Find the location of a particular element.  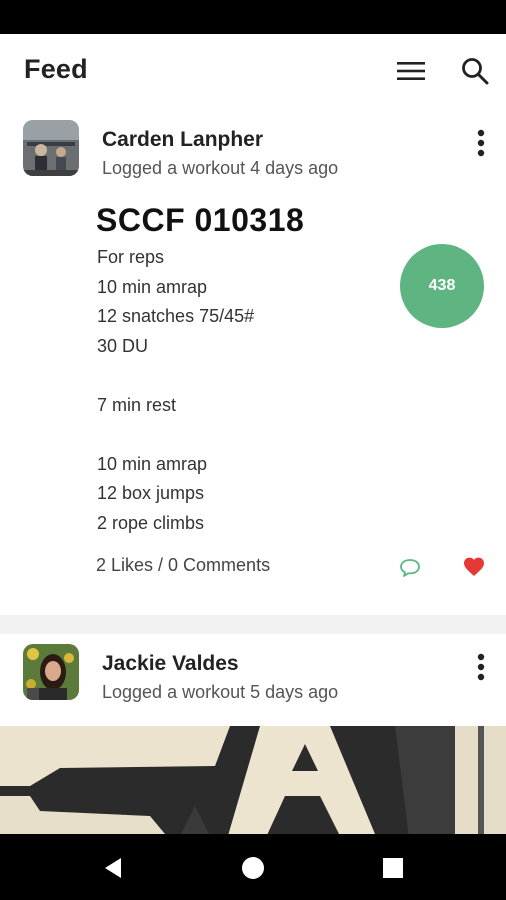

post-subtitle: Logged a workout 4 days ago is located at coordinates (220, 168).